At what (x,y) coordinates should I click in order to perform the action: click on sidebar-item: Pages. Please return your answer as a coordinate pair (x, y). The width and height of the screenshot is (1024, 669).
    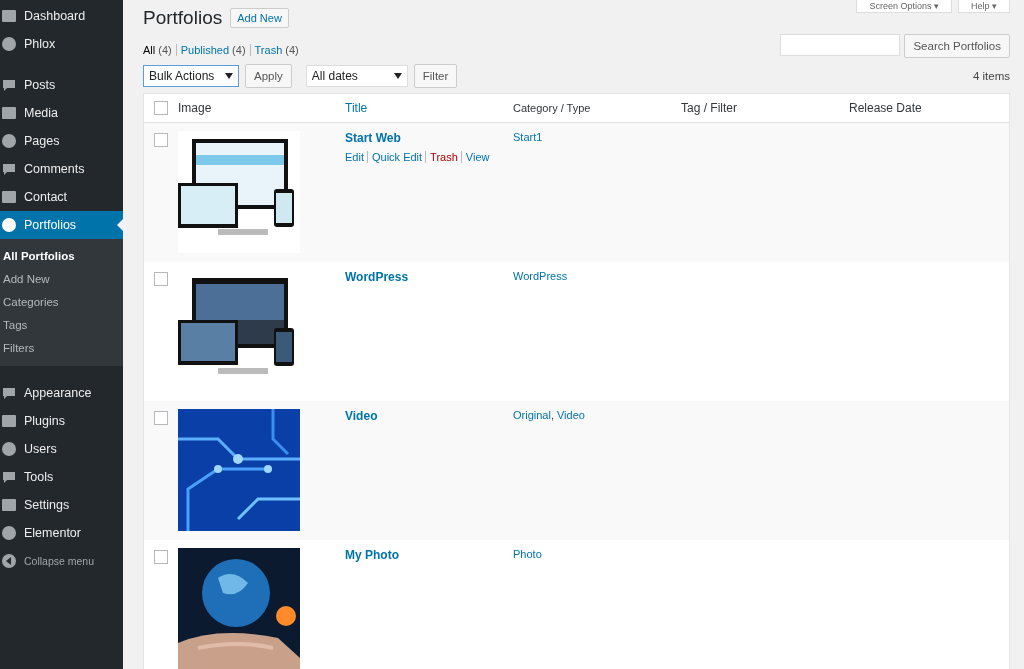
    Looking at the image, I should click on (61, 141).